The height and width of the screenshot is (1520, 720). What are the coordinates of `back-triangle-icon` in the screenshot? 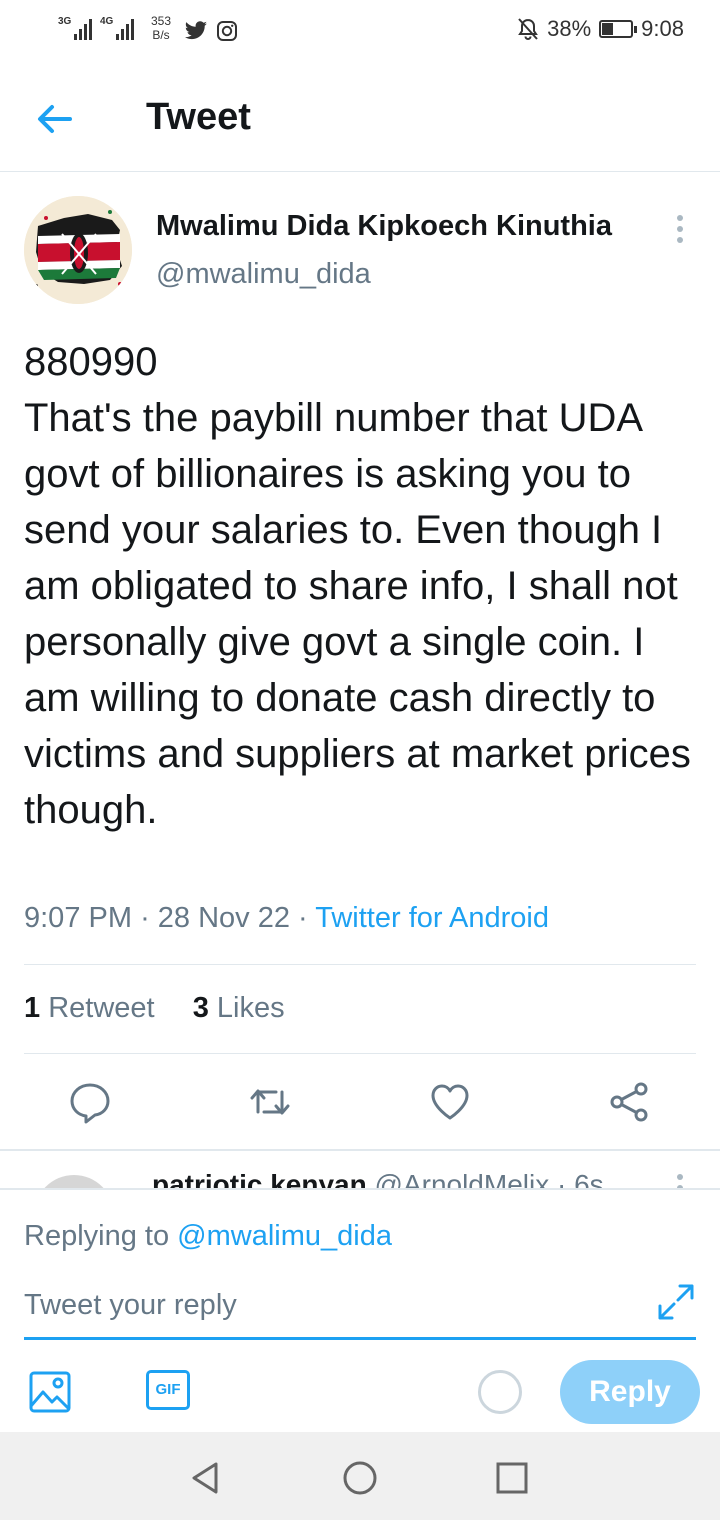 It's located at (206, 1478).